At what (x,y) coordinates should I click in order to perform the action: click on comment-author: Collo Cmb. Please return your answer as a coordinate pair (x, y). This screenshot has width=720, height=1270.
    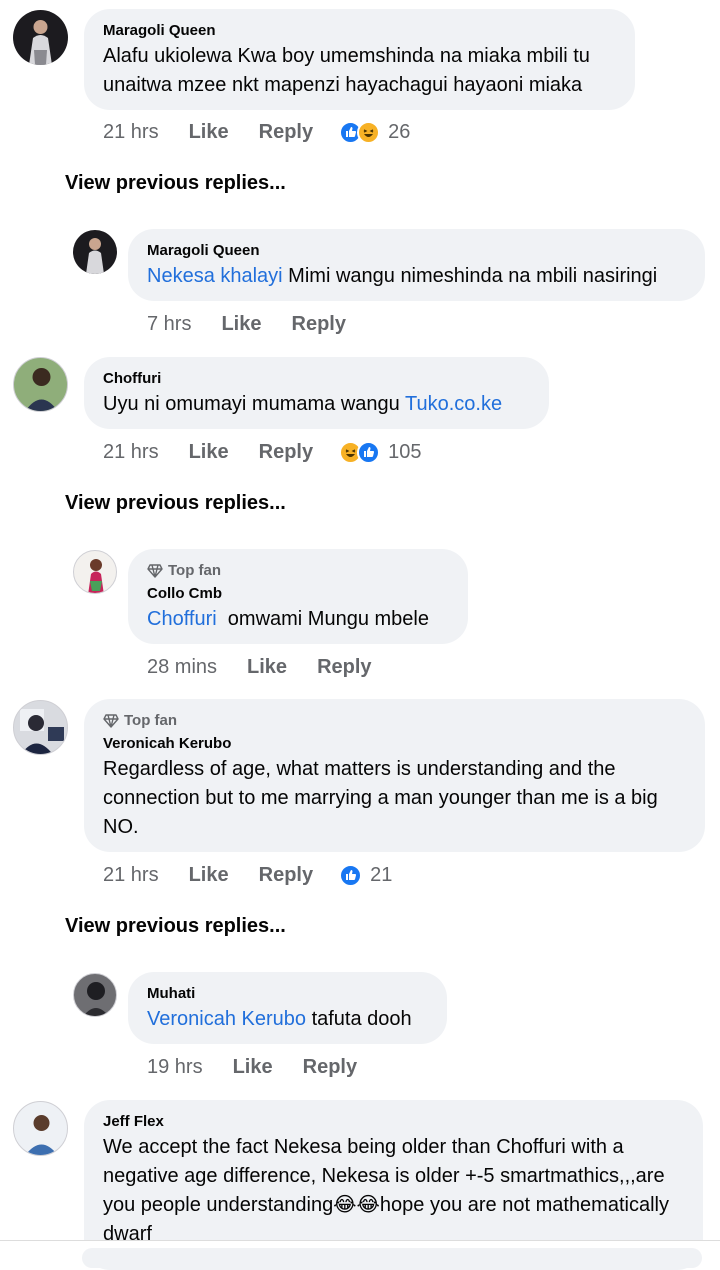
    Looking at the image, I should click on (298, 593).